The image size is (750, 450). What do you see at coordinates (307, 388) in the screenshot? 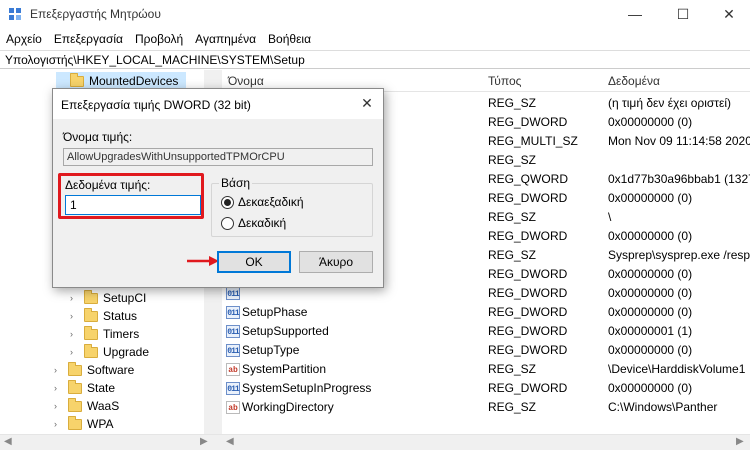
I see `value-name-cell: SystemSetupInProgress` at bounding box center [307, 388].